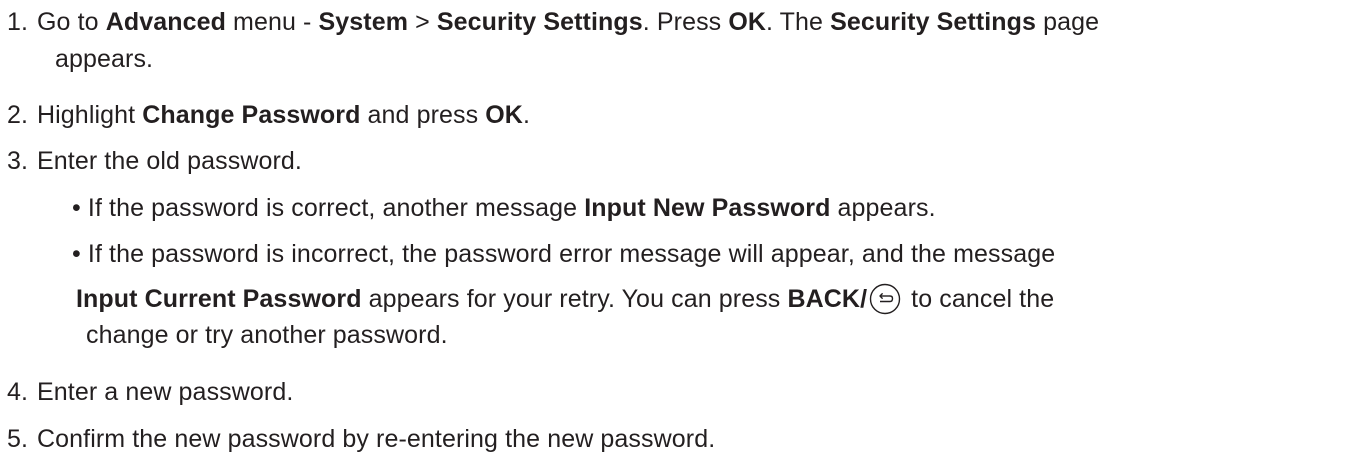 This screenshot has height=466, width=1345. Describe the element at coordinates (685, 22) in the screenshot. I see `step-text: . Press` at that location.